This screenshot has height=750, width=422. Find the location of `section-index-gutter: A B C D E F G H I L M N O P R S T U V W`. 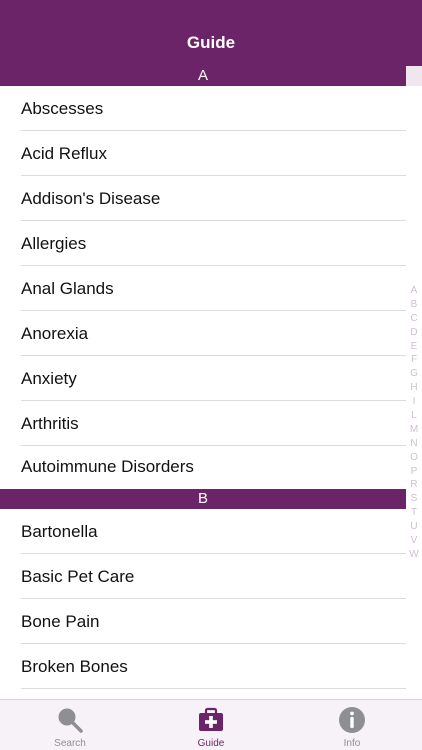

section-index-gutter: A B C D E F G H I L M N O P R S T U V W is located at coordinates (414, 382).